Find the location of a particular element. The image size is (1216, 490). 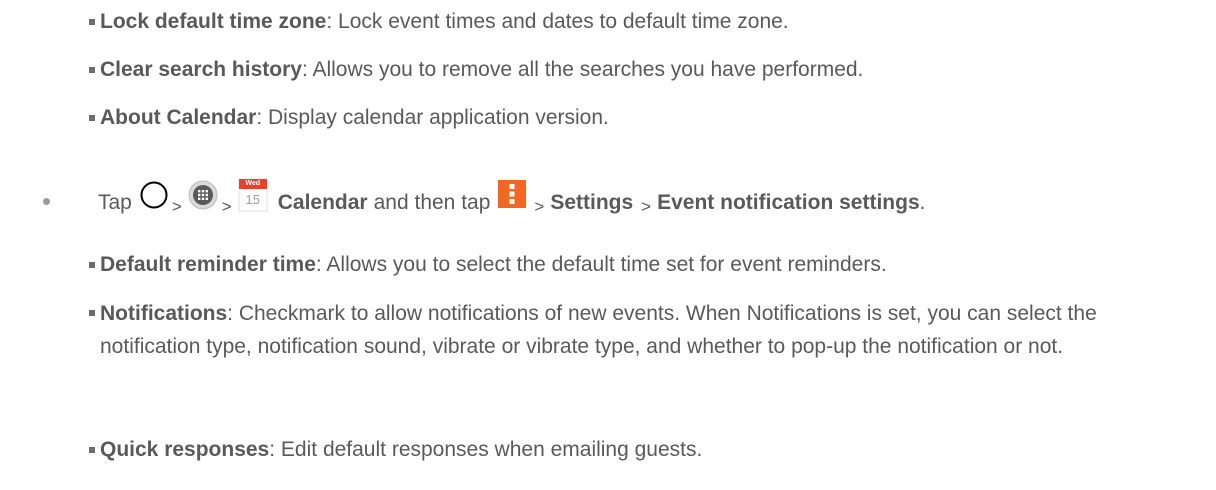

round-bullet-icon is located at coordinates (46, 201).